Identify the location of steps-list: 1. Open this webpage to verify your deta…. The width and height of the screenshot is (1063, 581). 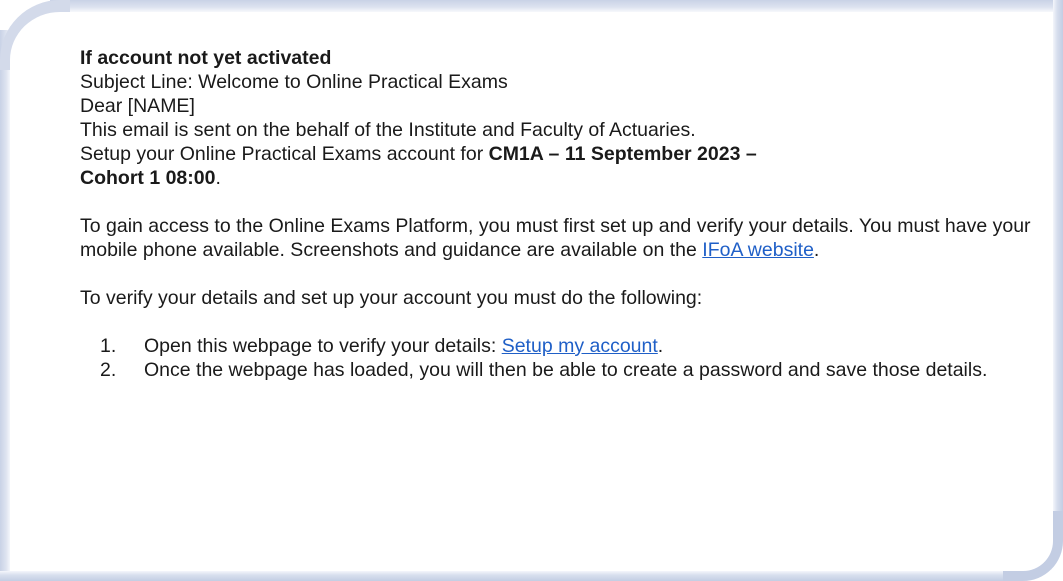
(560, 358).